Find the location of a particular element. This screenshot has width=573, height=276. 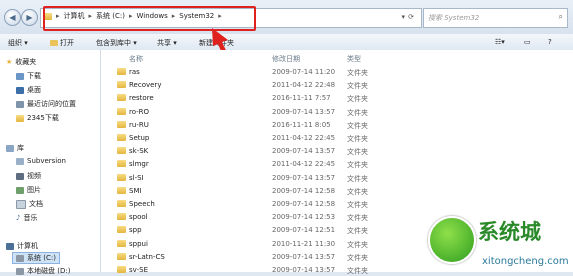

new-folder-button: 新建文件夹 is located at coordinates (216, 43).